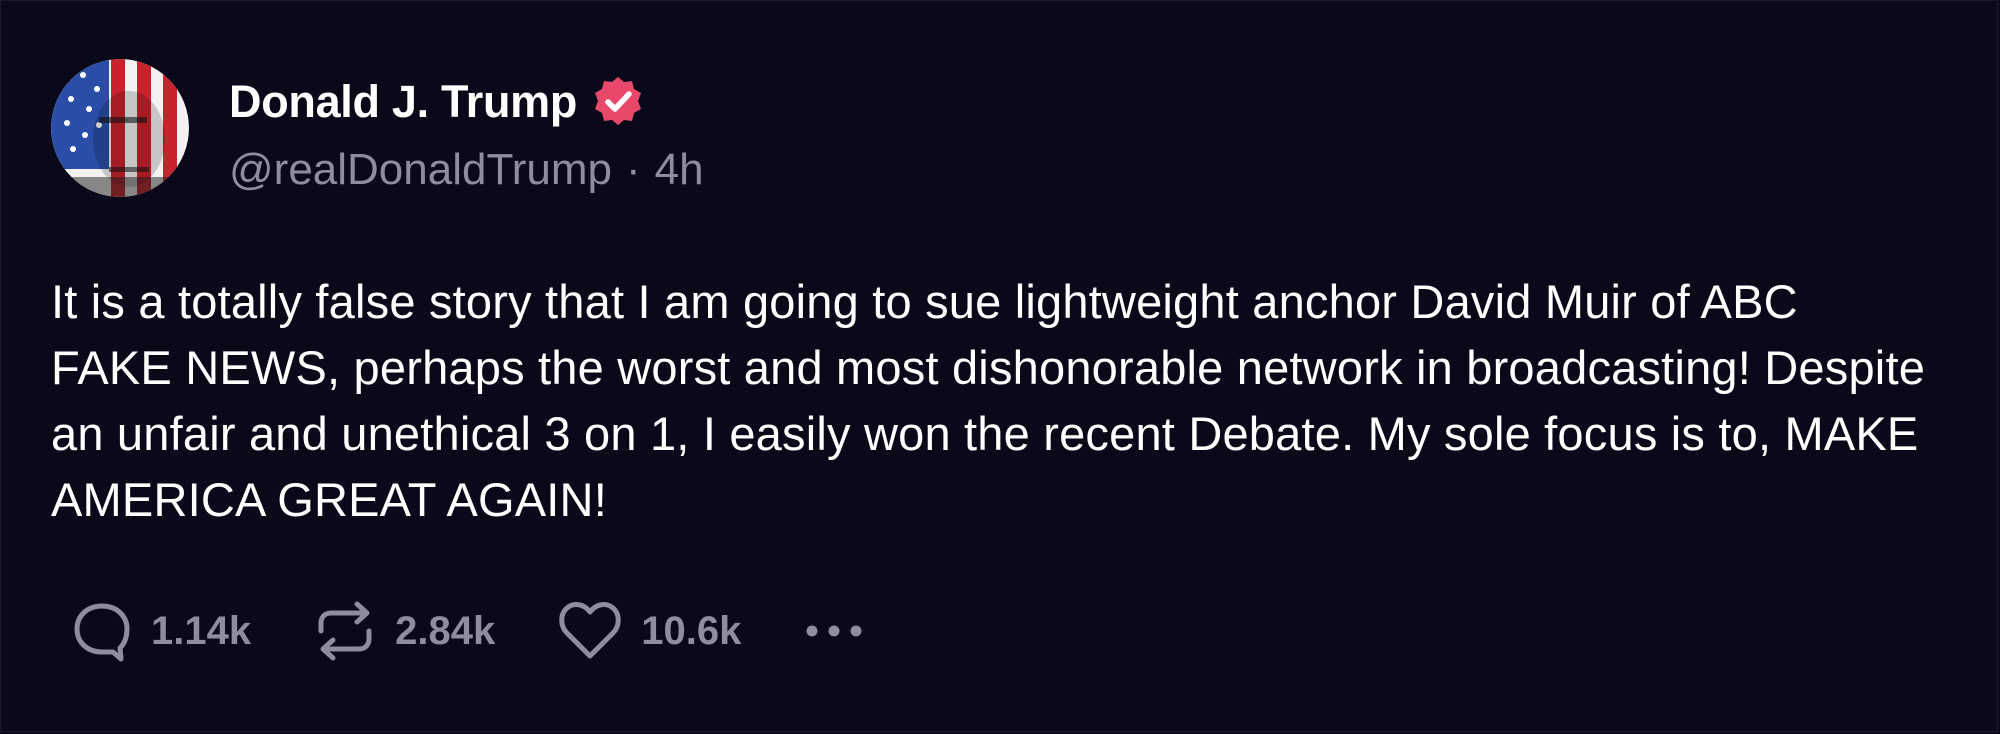 Image resolution: width=2000 pixels, height=734 pixels. I want to click on avatar, so click(120, 128).